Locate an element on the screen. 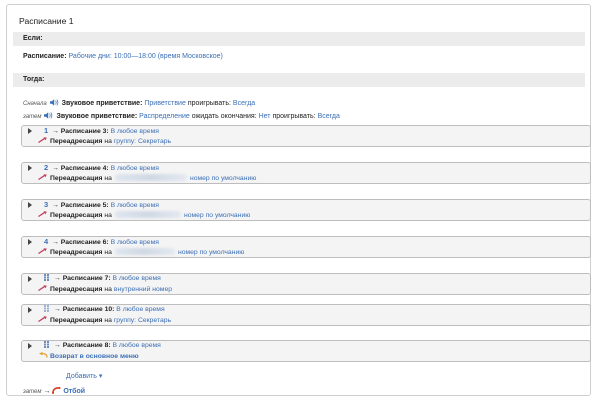 The height and width of the screenshot is (400, 599). hangup-link: Отбой is located at coordinates (74, 391).